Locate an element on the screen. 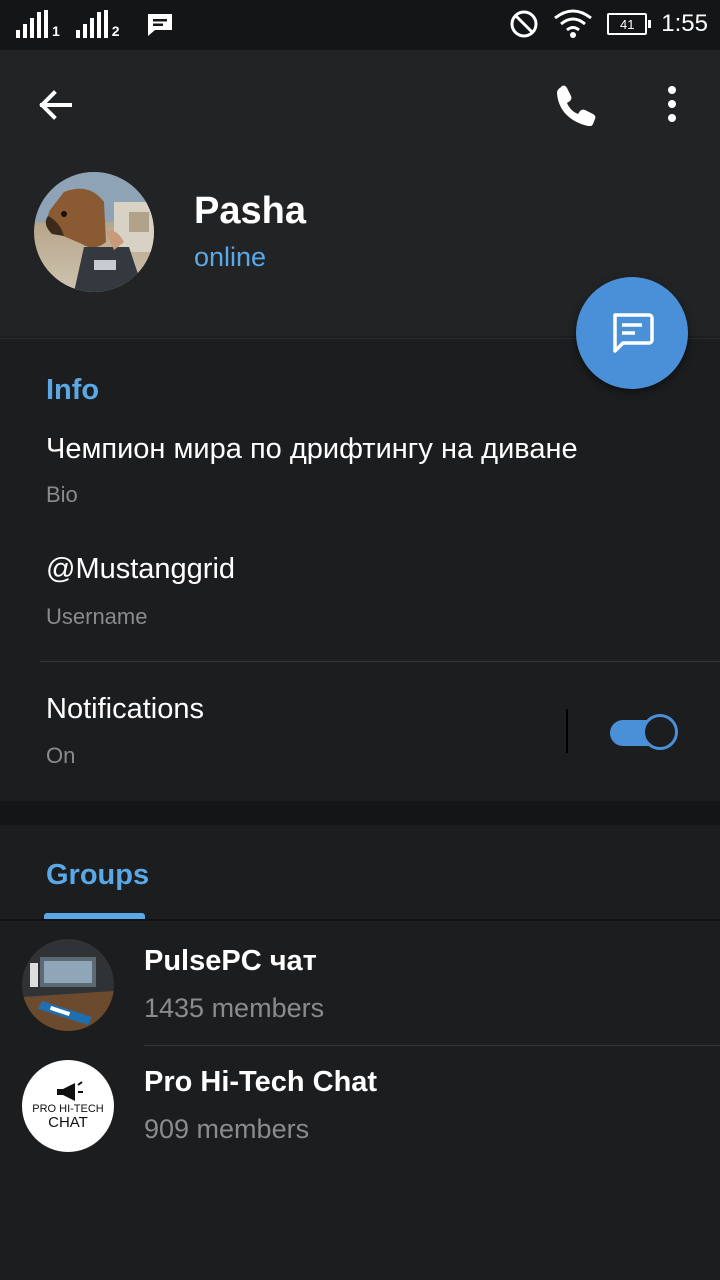 The height and width of the screenshot is (1280, 720). tab-groups: Groups is located at coordinates (97, 875).